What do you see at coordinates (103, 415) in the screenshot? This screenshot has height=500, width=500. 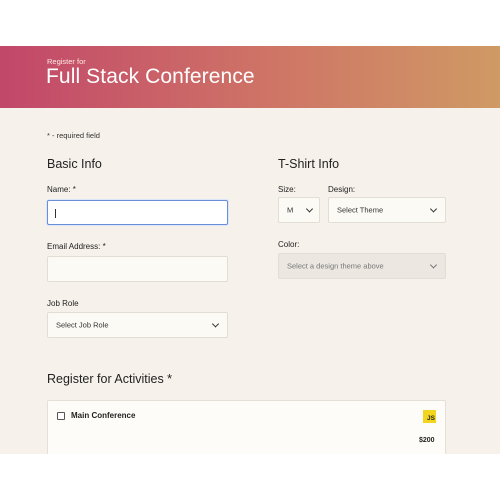 I see `activity-name: Main Conference` at bounding box center [103, 415].